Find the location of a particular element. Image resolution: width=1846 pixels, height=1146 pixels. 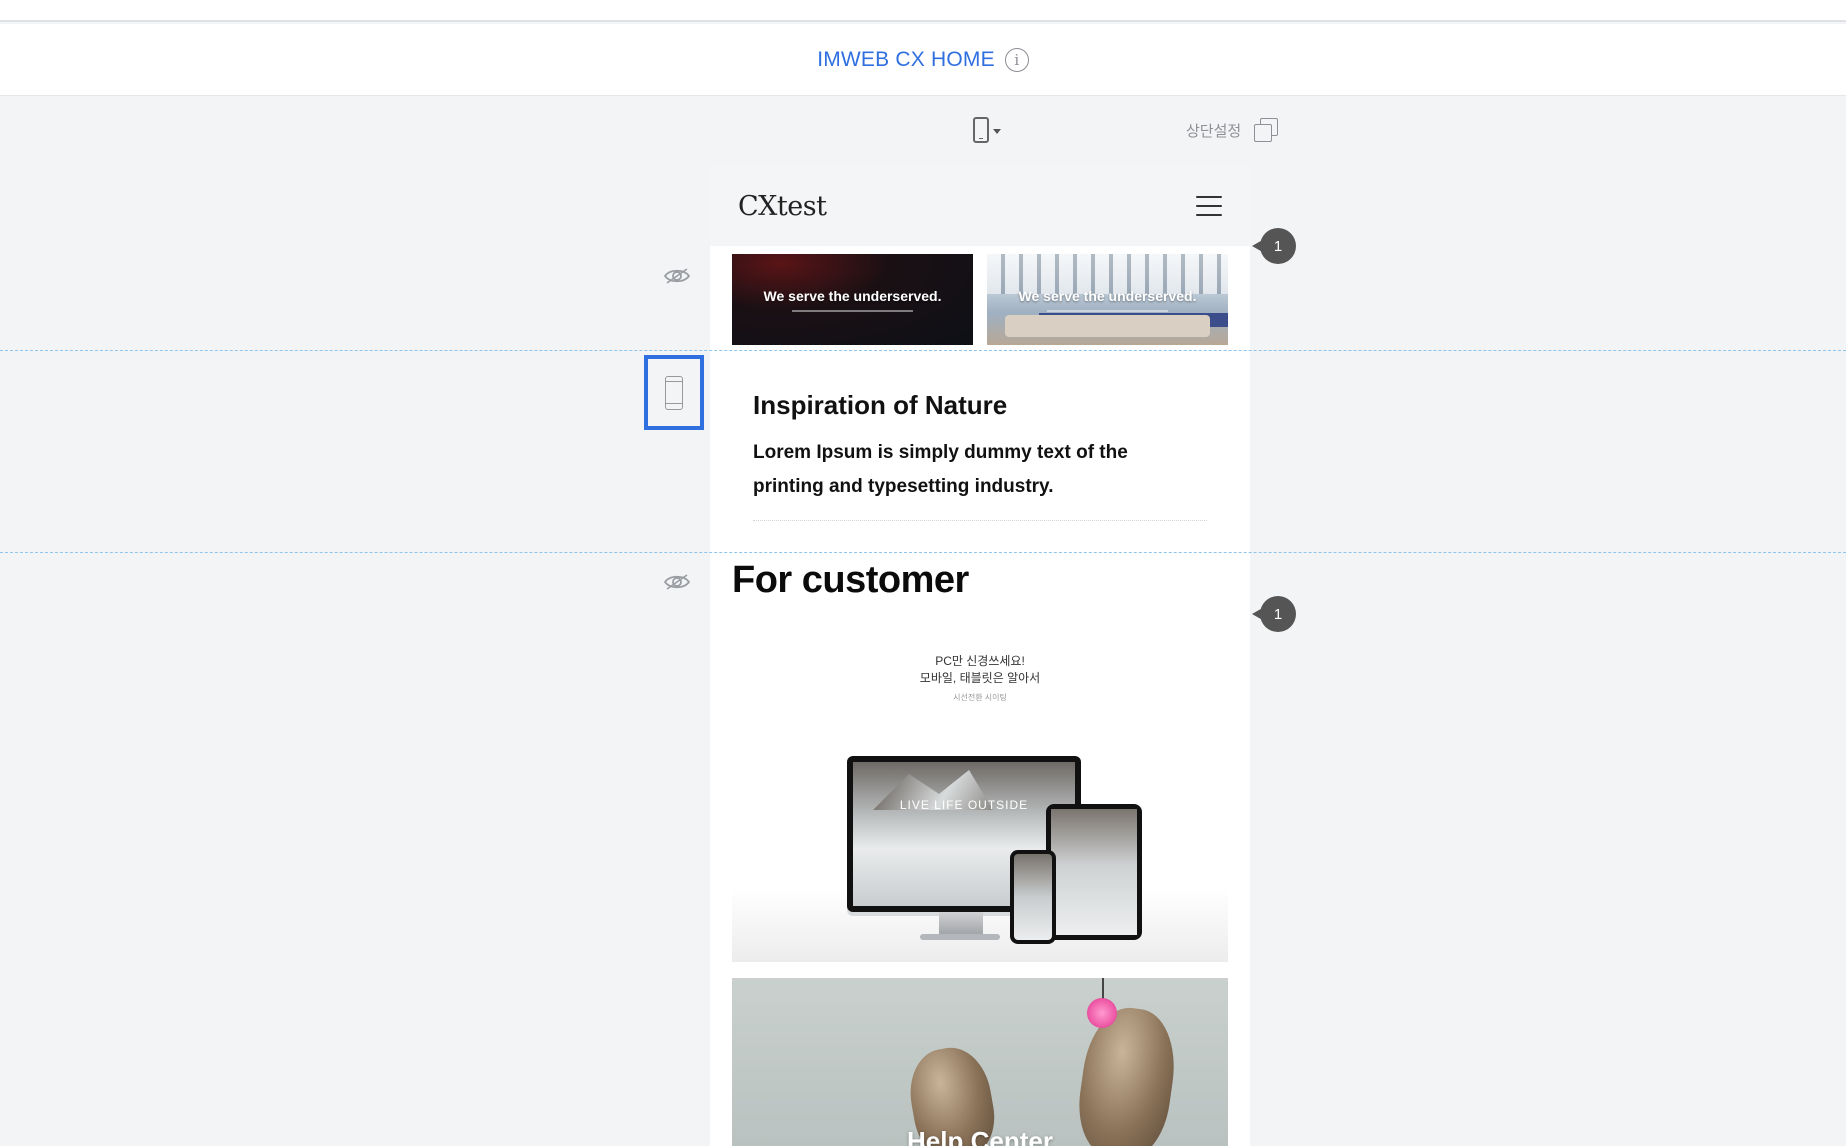

phone-mockup is located at coordinates (1033, 897).